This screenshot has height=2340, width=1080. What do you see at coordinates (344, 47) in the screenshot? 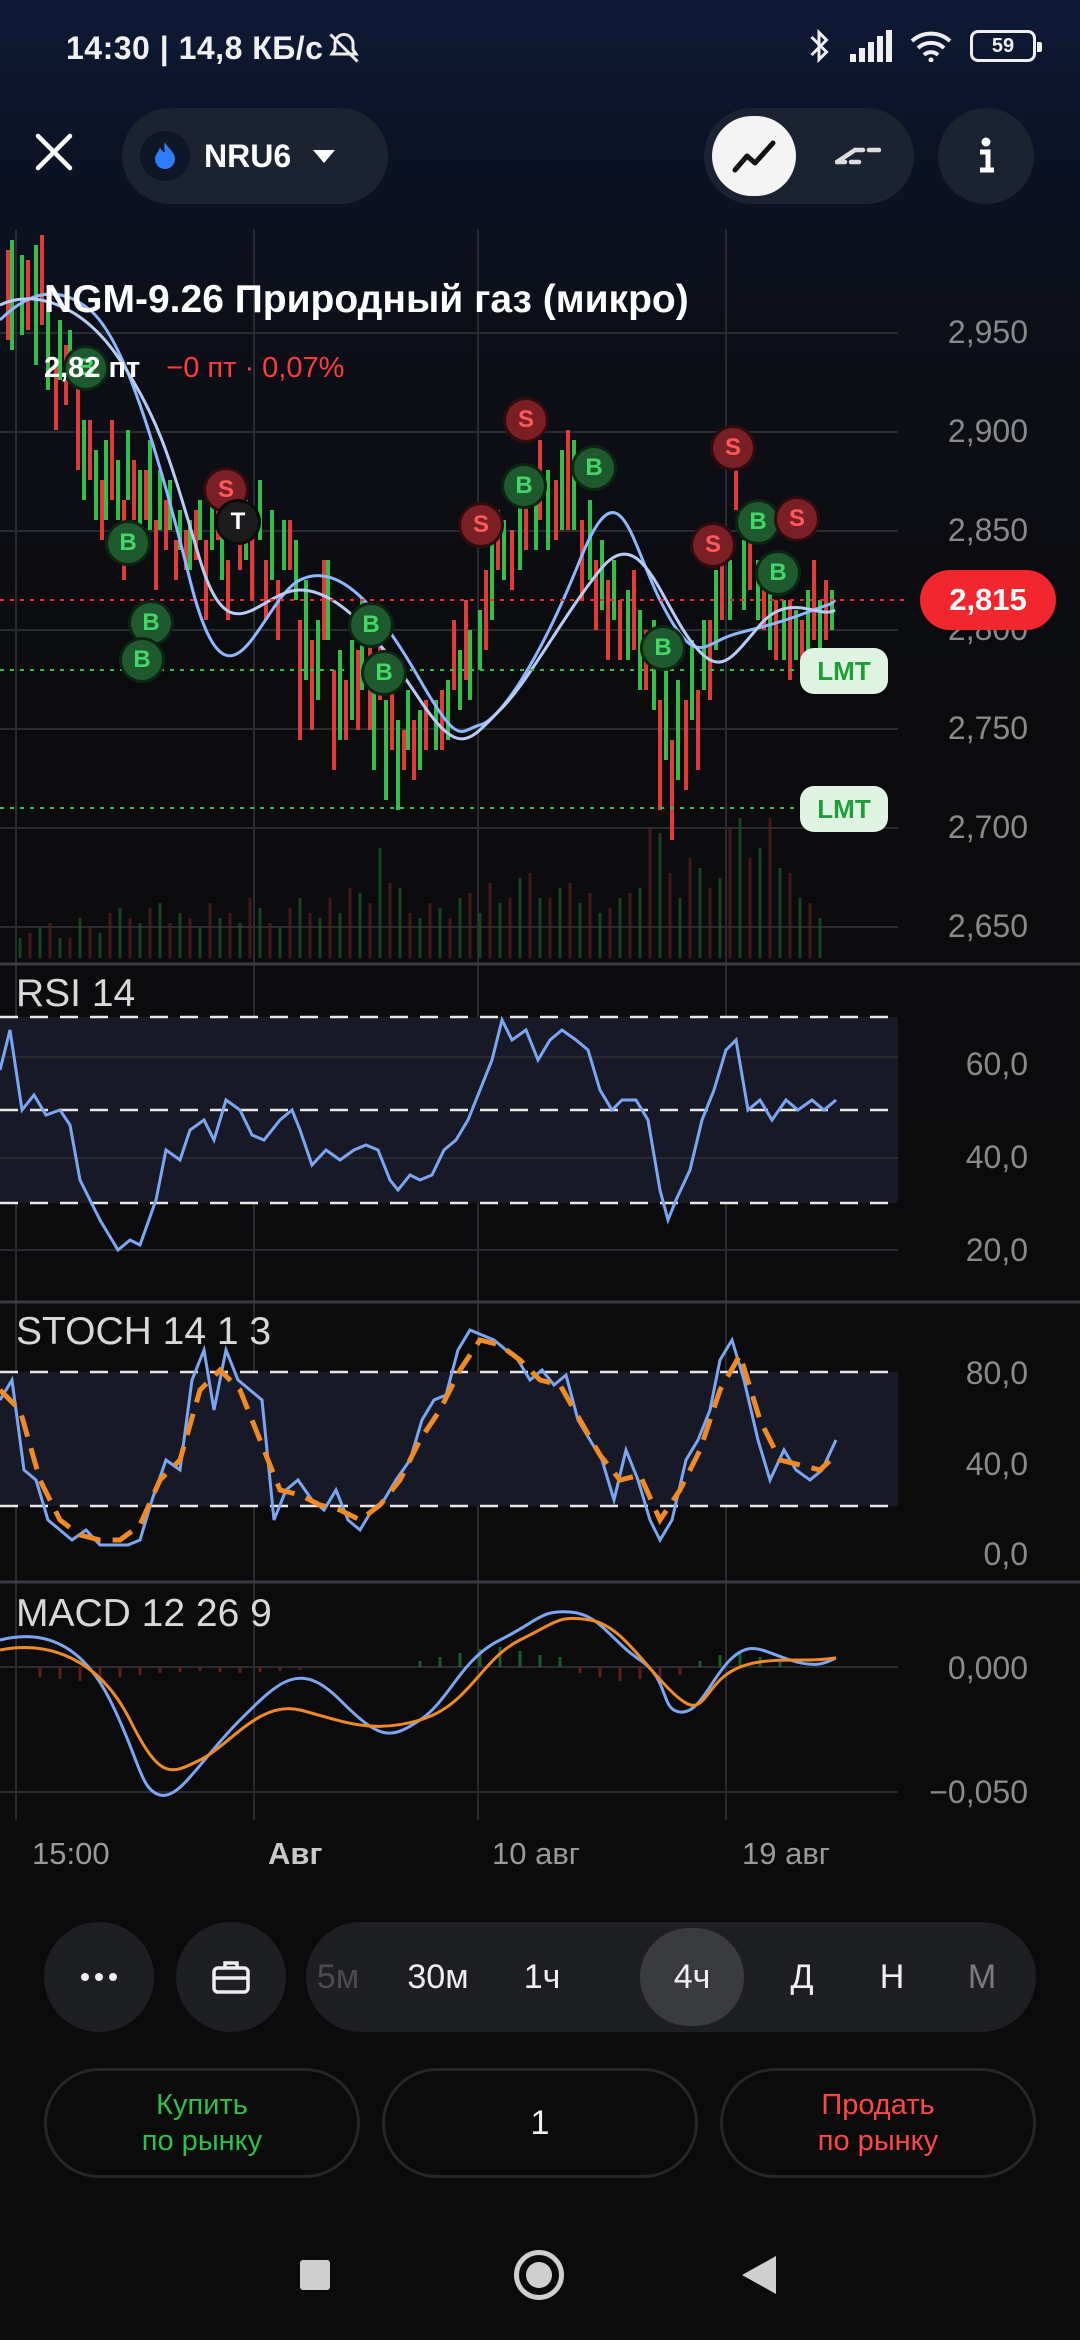
I see `mute-bell-icon` at bounding box center [344, 47].